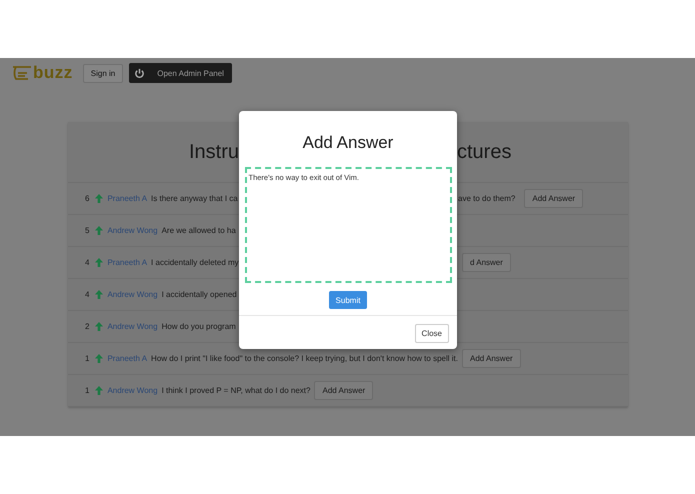 Image resolution: width=695 pixels, height=494 pixels. I want to click on question-text: I accidentally deleted my, so click(195, 262).